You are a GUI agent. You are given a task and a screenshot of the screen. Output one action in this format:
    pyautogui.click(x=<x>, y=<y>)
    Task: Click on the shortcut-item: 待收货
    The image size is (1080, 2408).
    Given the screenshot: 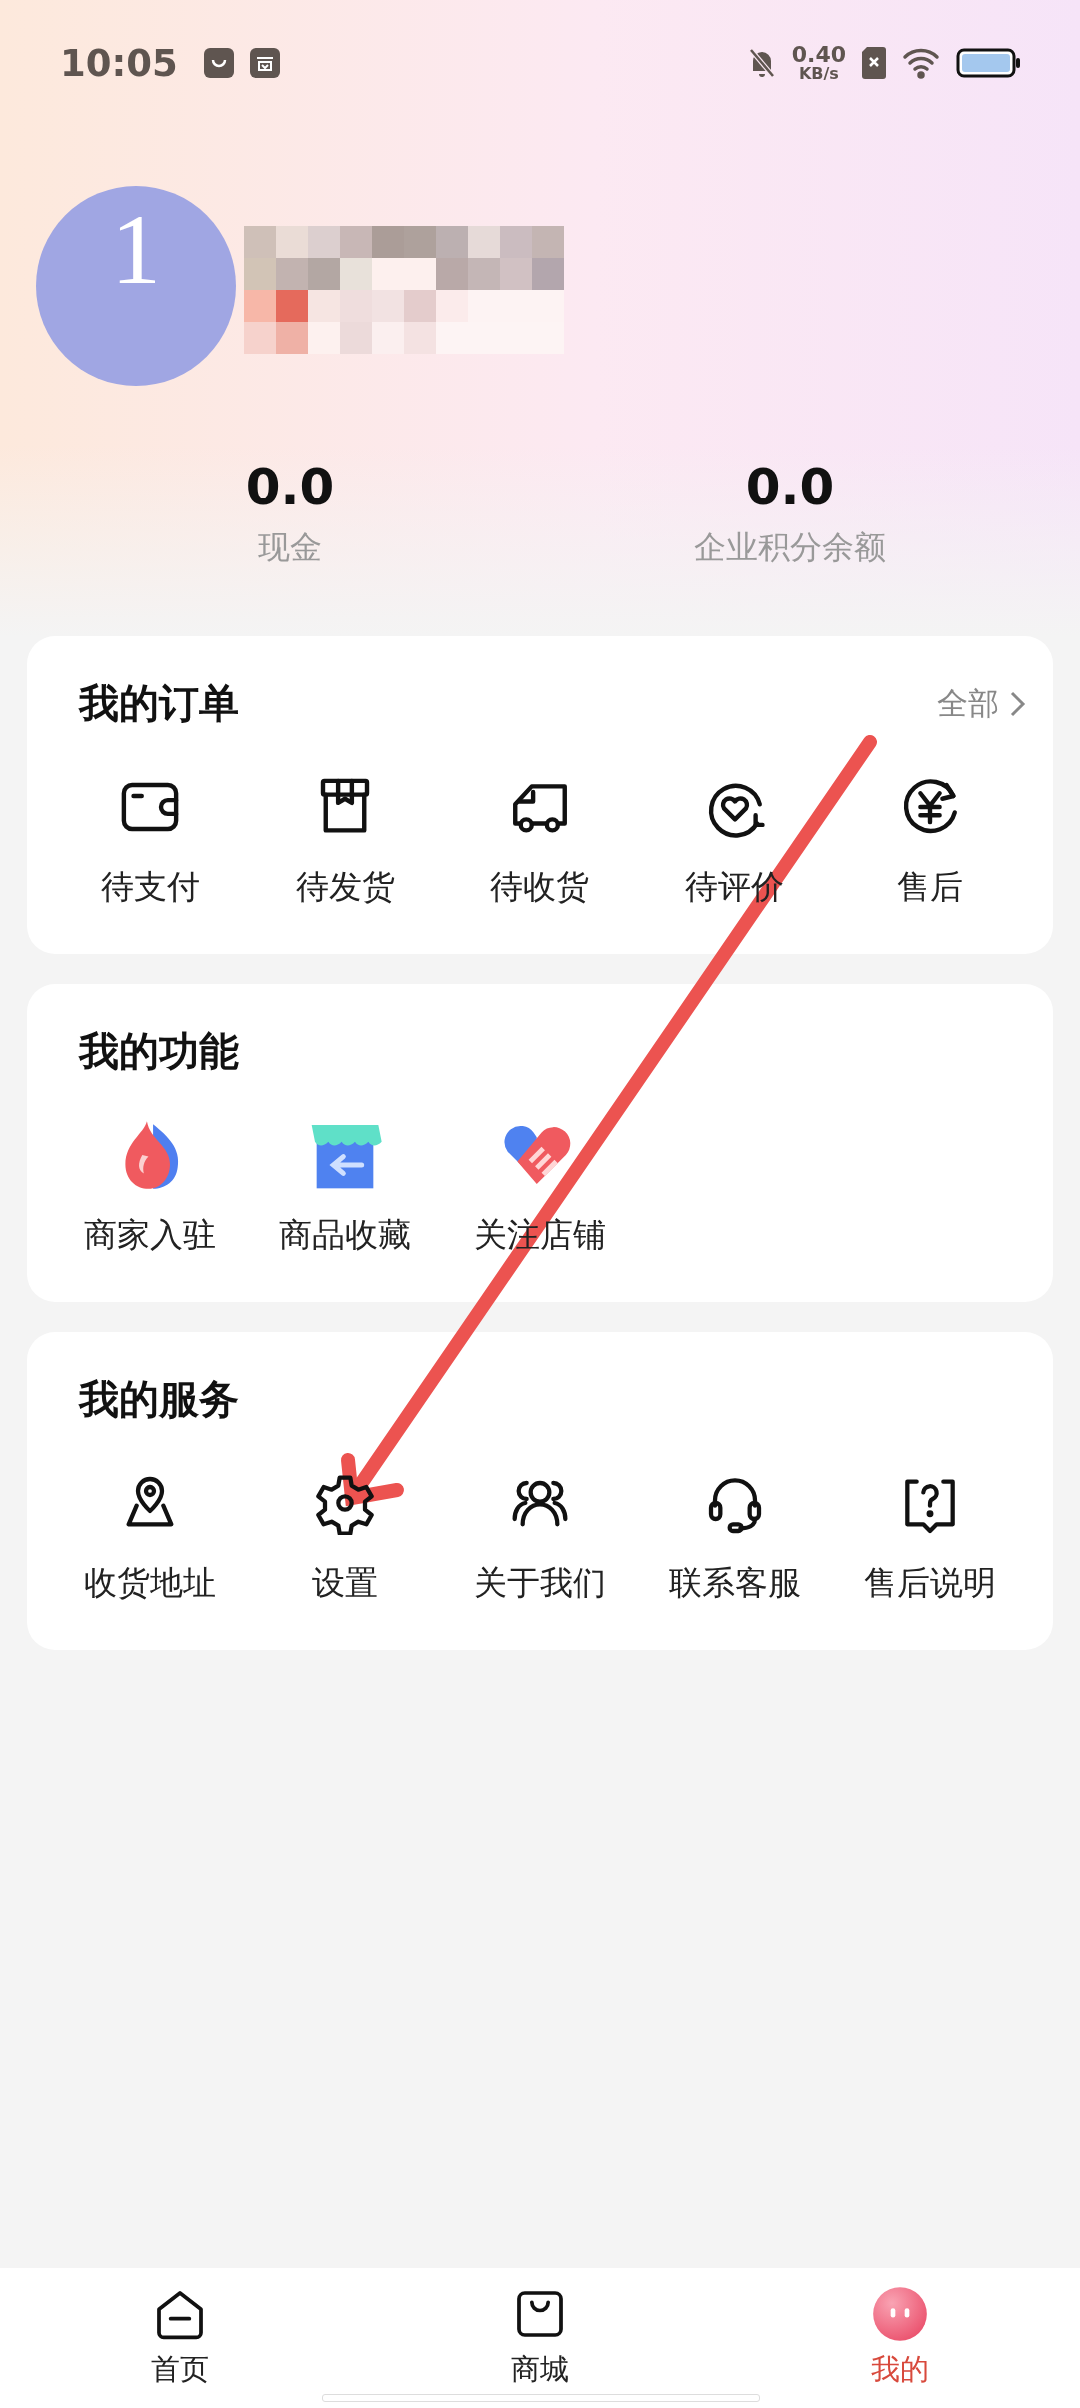 What is the action you would take?
    pyautogui.click(x=540, y=838)
    